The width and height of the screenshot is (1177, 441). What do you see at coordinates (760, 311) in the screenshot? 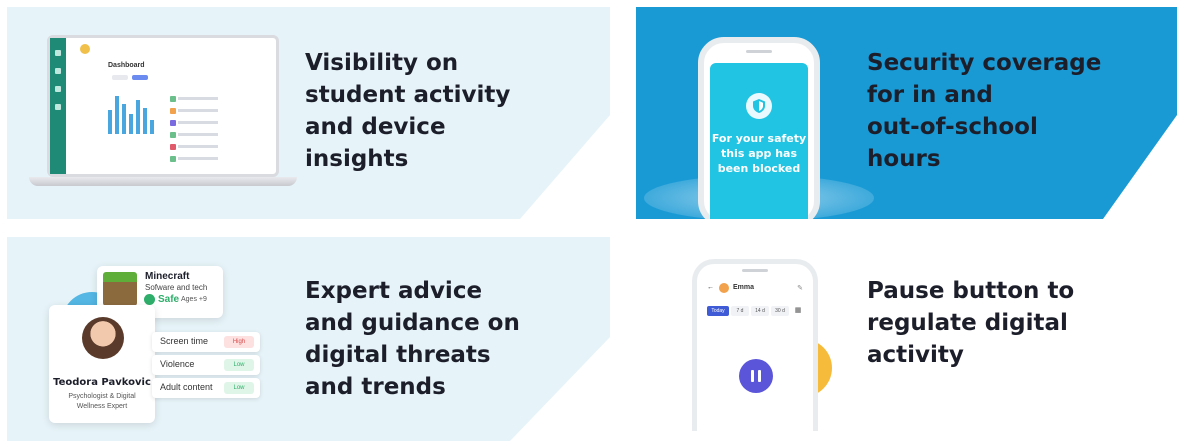
I see `tab-14d: 14 d` at bounding box center [760, 311].